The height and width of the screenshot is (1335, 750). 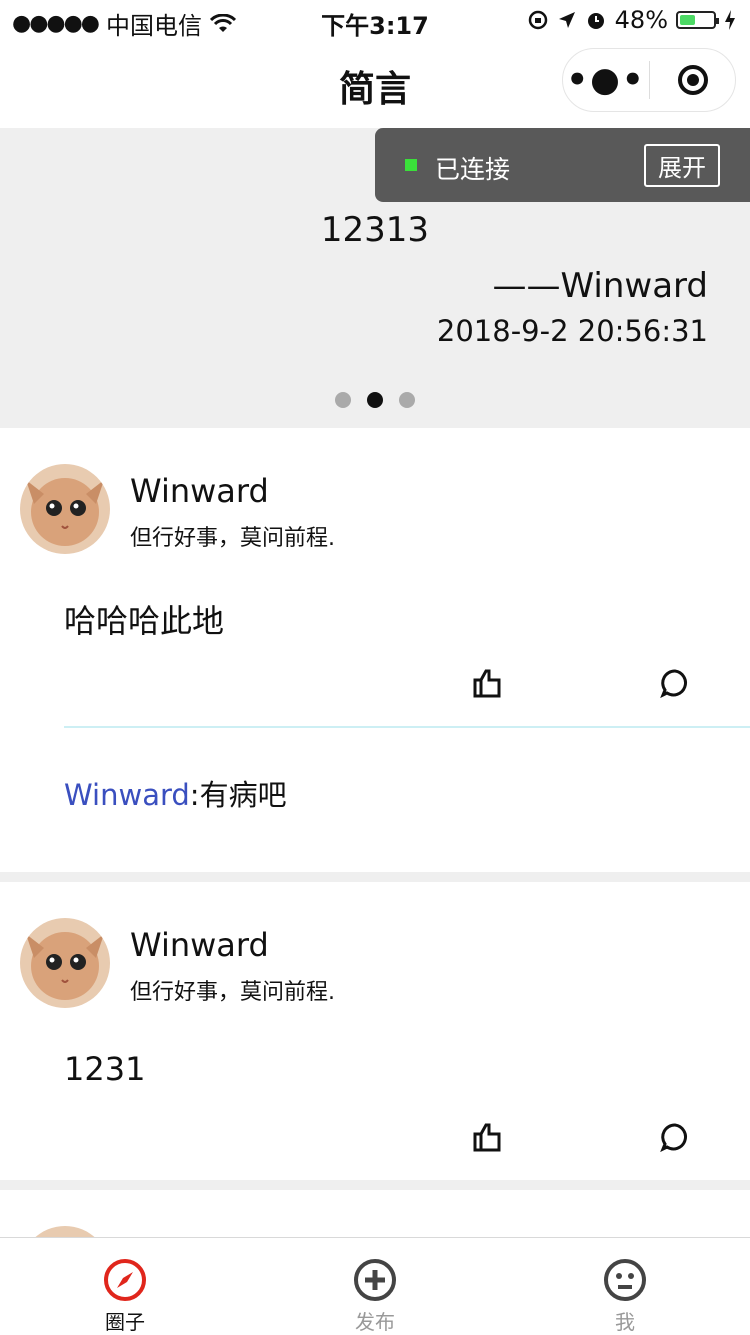 What do you see at coordinates (105, 1069) in the screenshot?
I see `post-content: 1231` at bounding box center [105, 1069].